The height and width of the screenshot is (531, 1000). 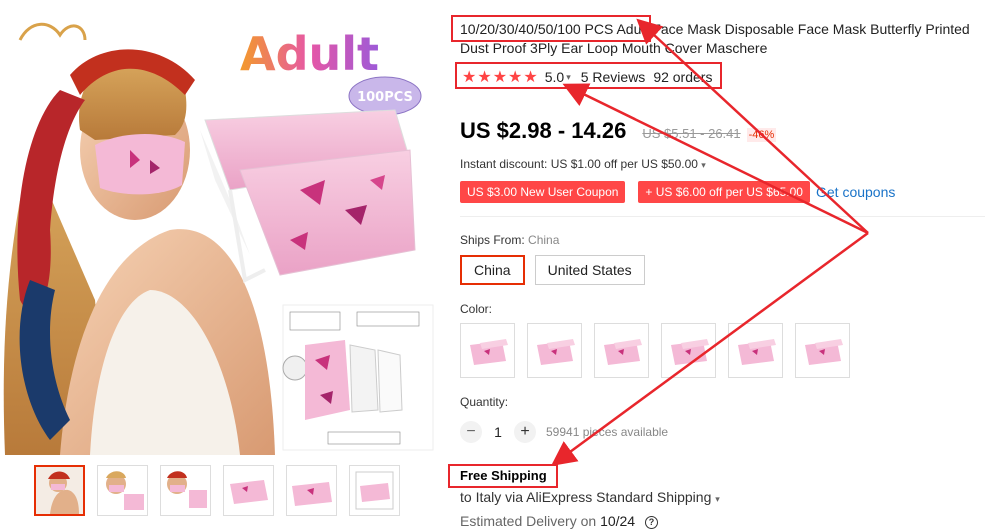 I want to click on discount-badge: -46%, so click(x=761, y=135).